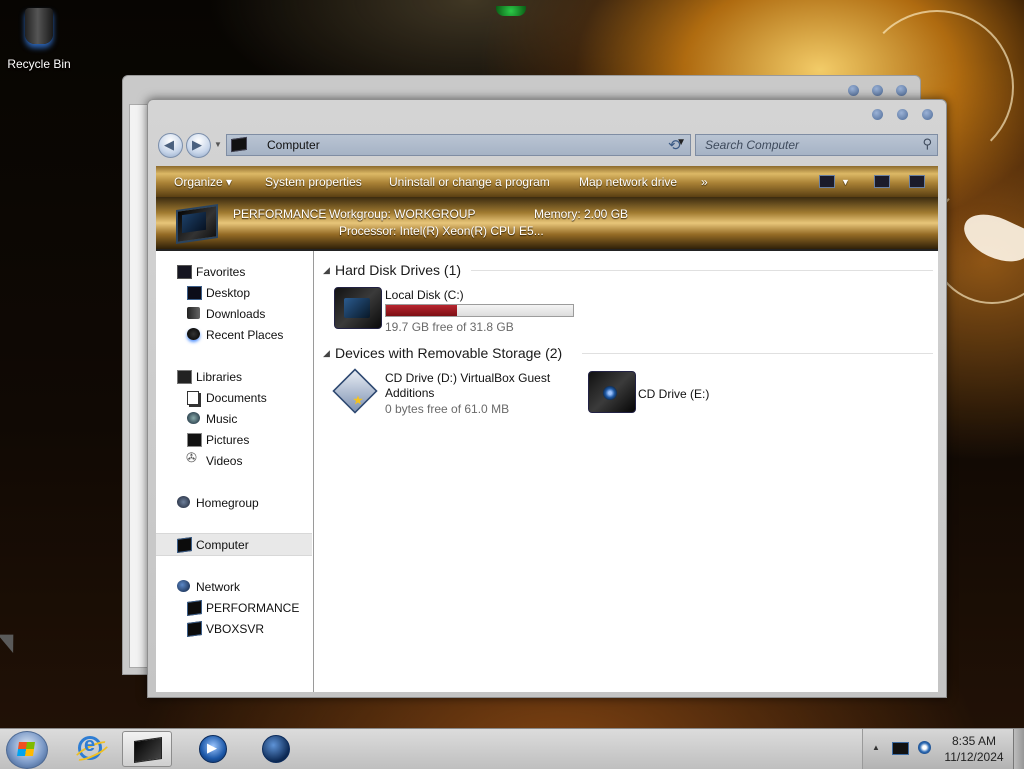  I want to click on nav-libraries: Libraries, so click(234, 376).